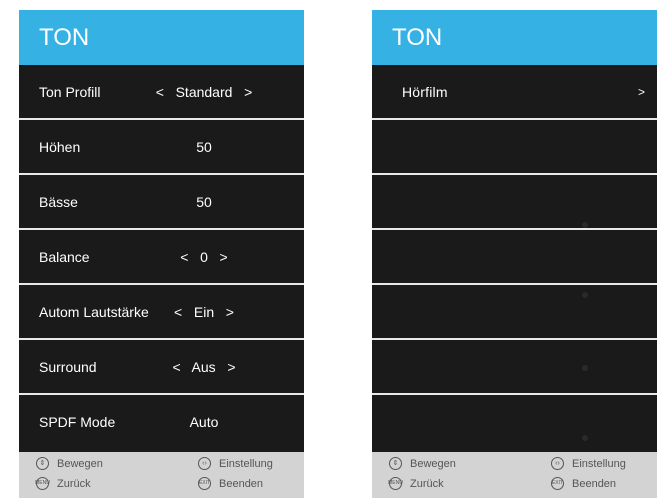 The image size is (670, 500). Describe the element at coordinates (641, 92) in the screenshot. I see `chevron-right-icon: >` at that location.